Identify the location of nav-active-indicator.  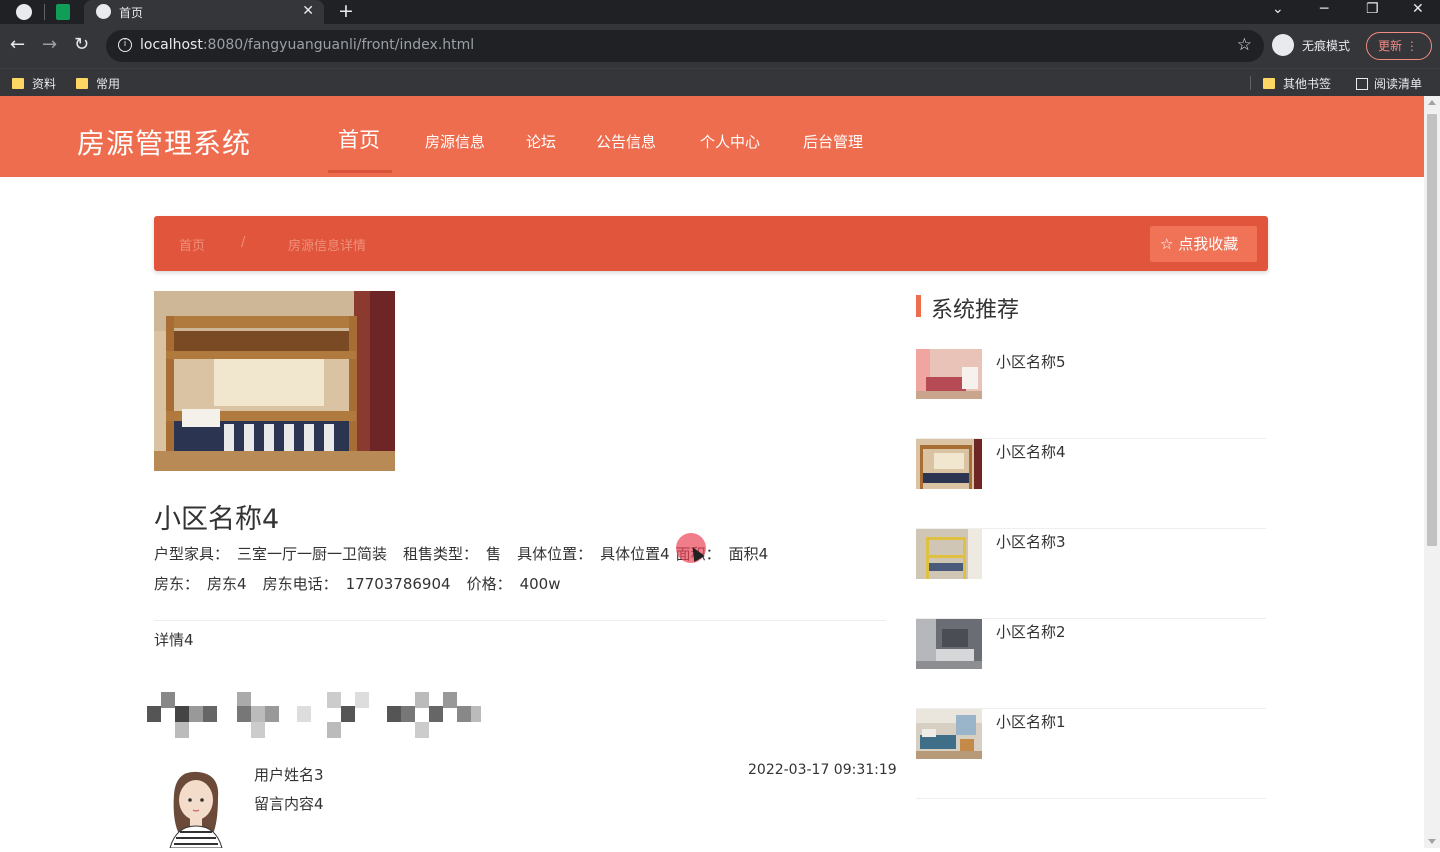
(360, 171).